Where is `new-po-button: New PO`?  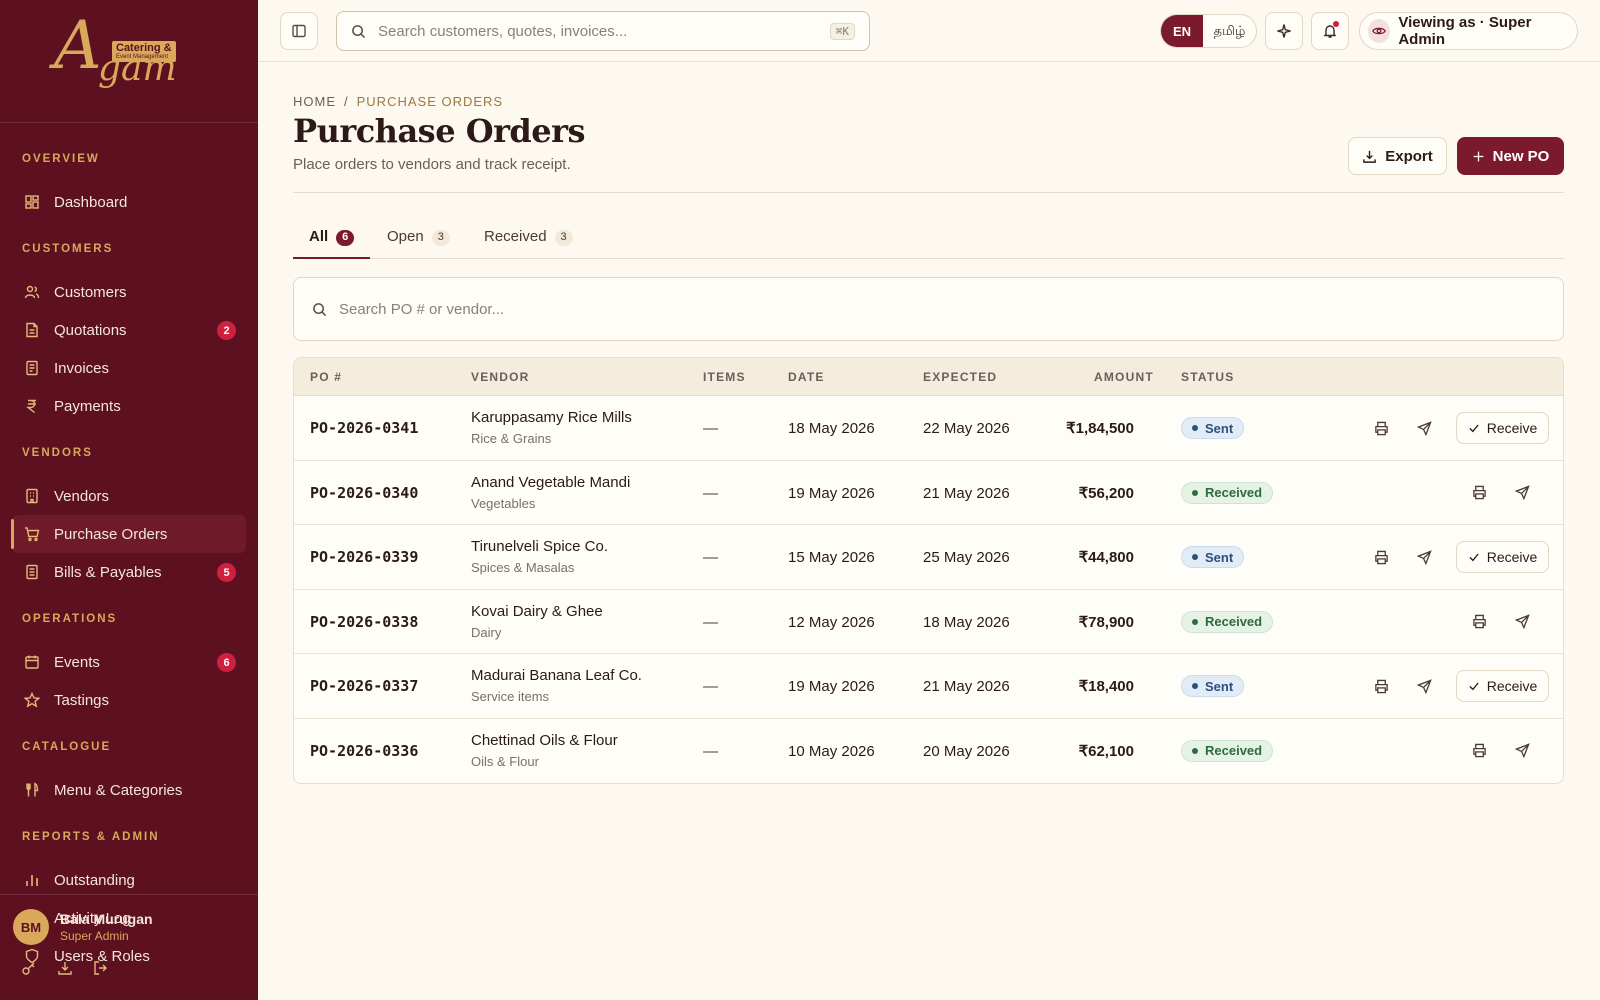
new-po-button: New PO is located at coordinates (1510, 156).